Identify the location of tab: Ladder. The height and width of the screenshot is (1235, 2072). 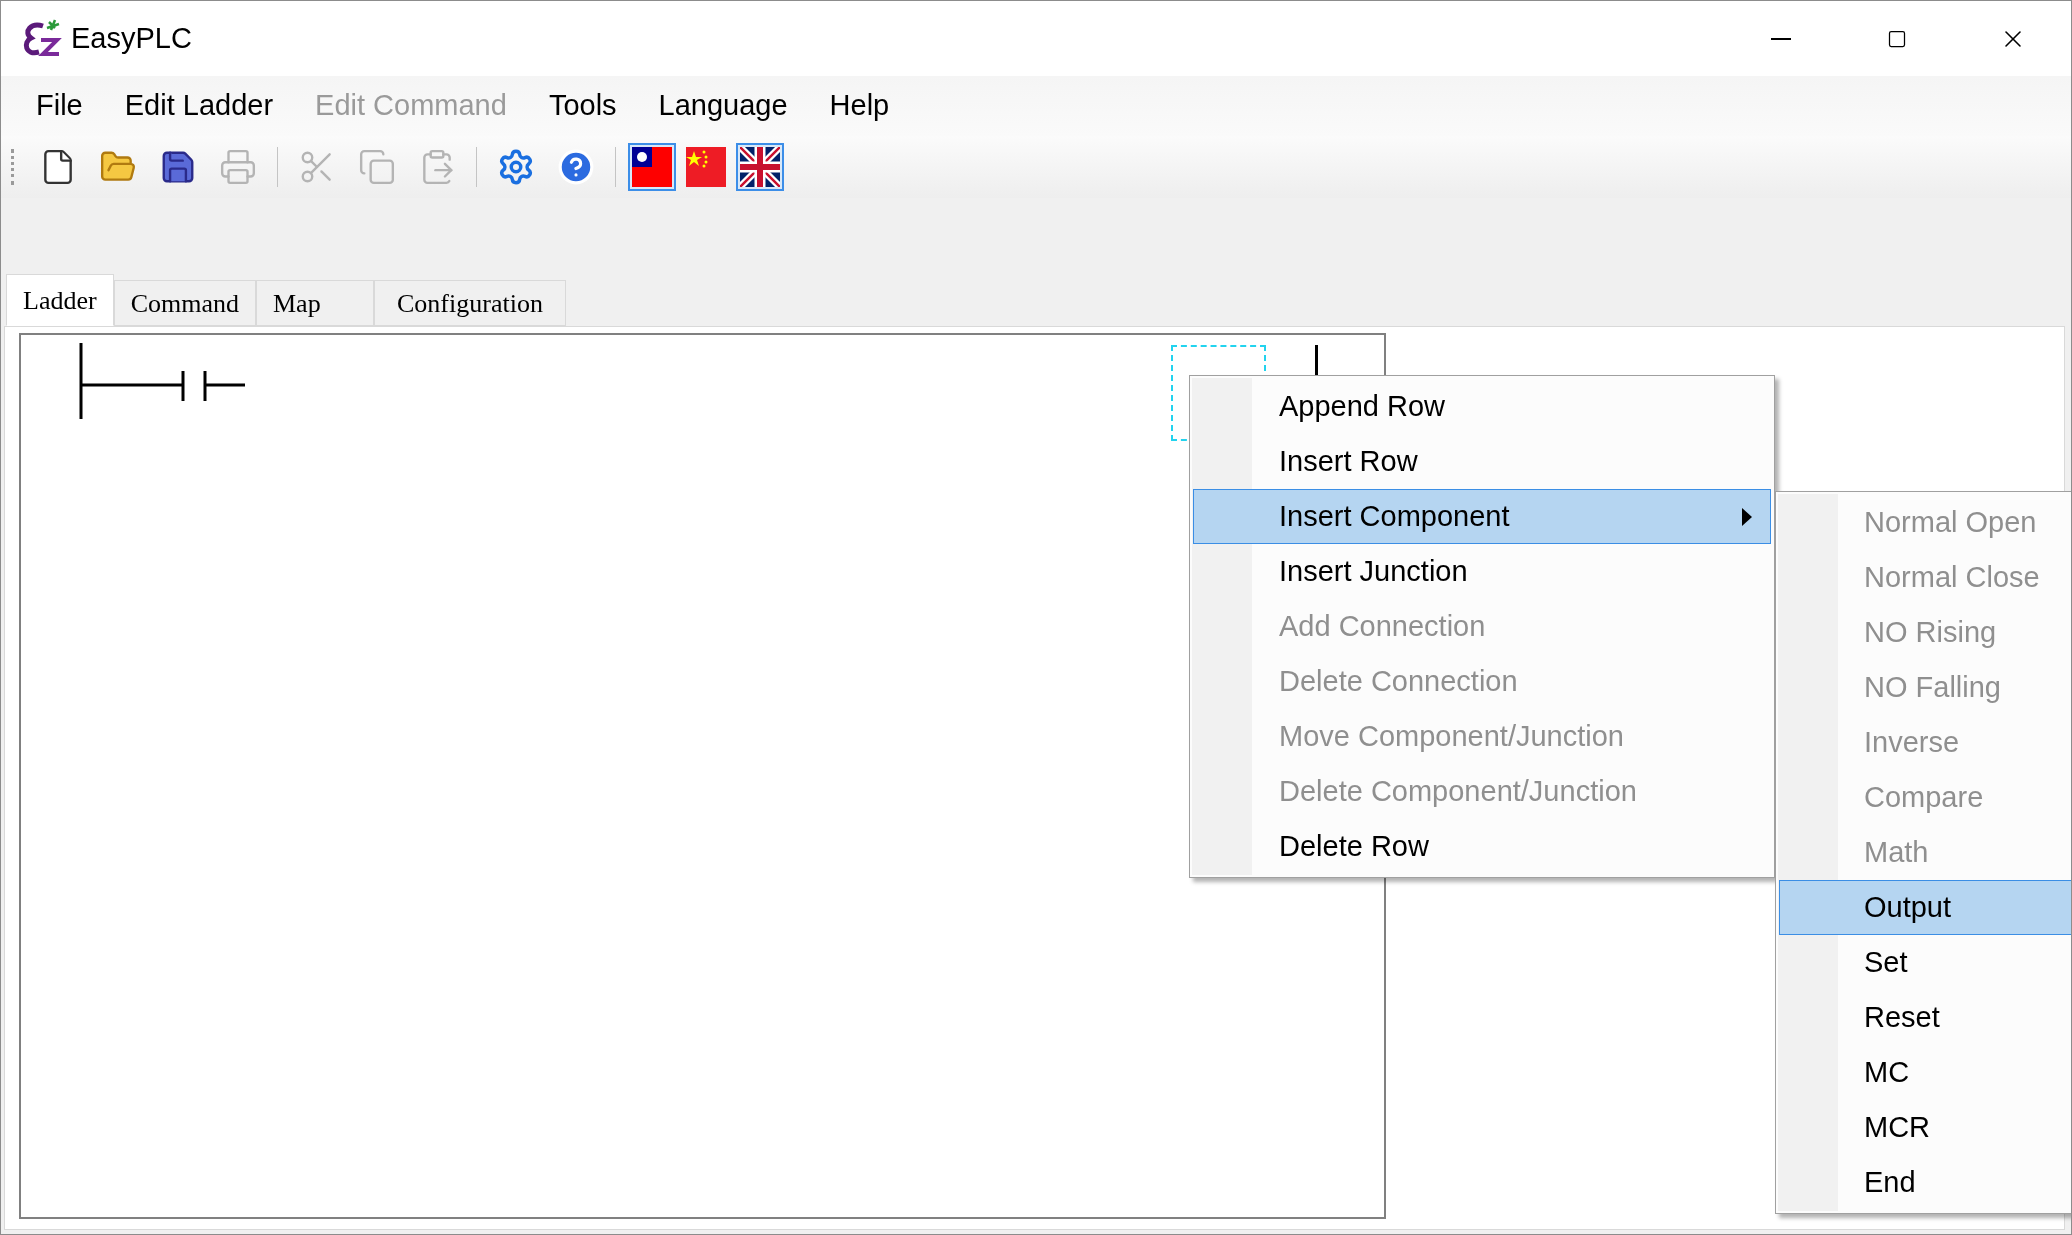
(60, 300).